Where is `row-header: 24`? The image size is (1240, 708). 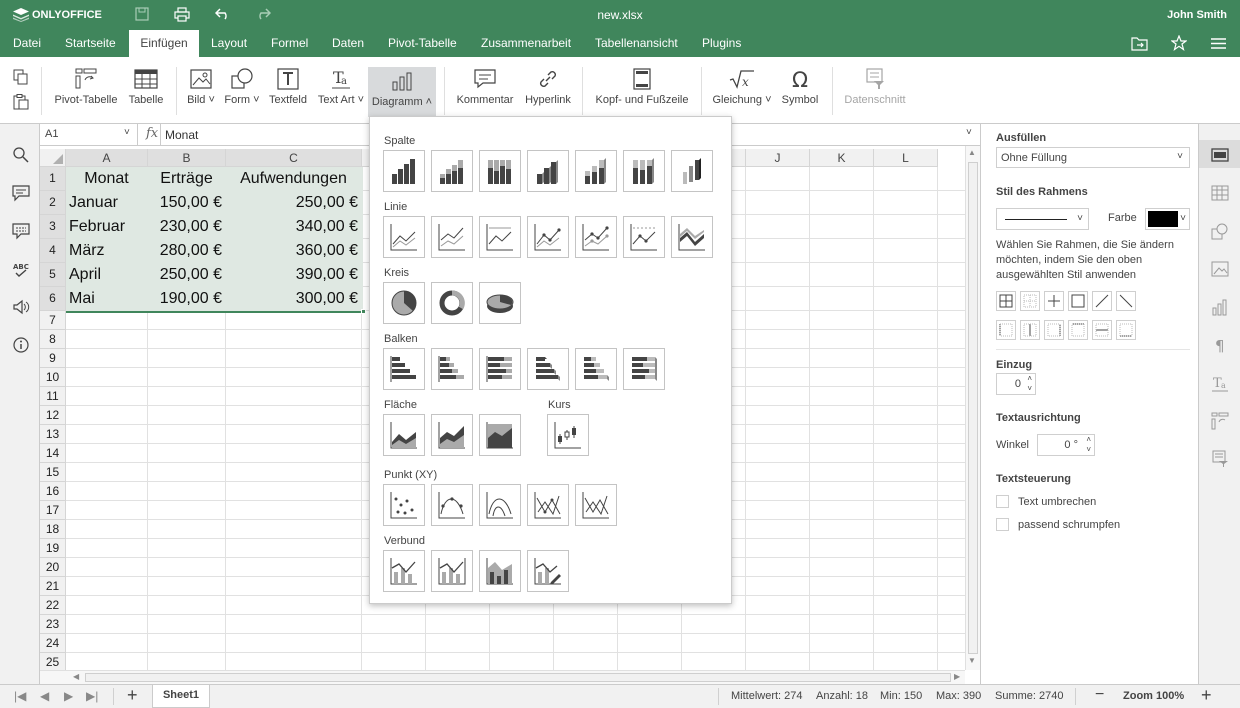
row-header: 24 is located at coordinates (53, 643).